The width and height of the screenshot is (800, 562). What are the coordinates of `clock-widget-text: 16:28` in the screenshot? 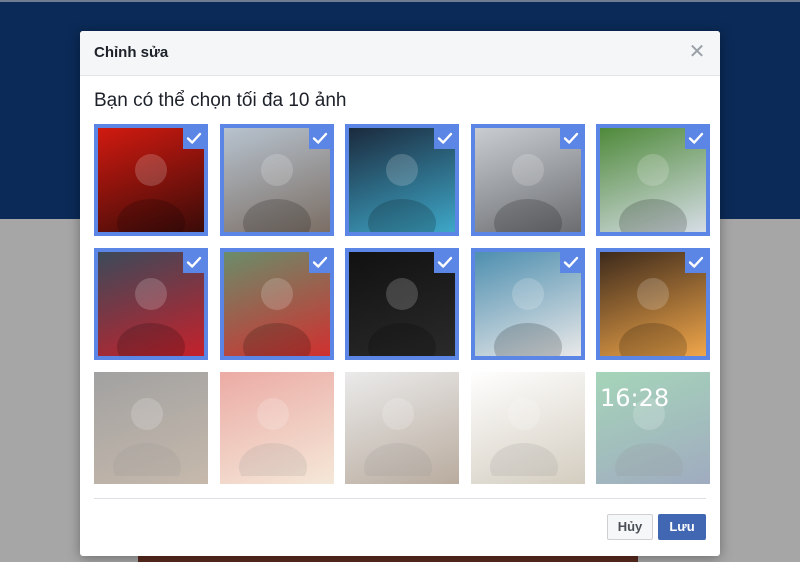 It's located at (635, 398).